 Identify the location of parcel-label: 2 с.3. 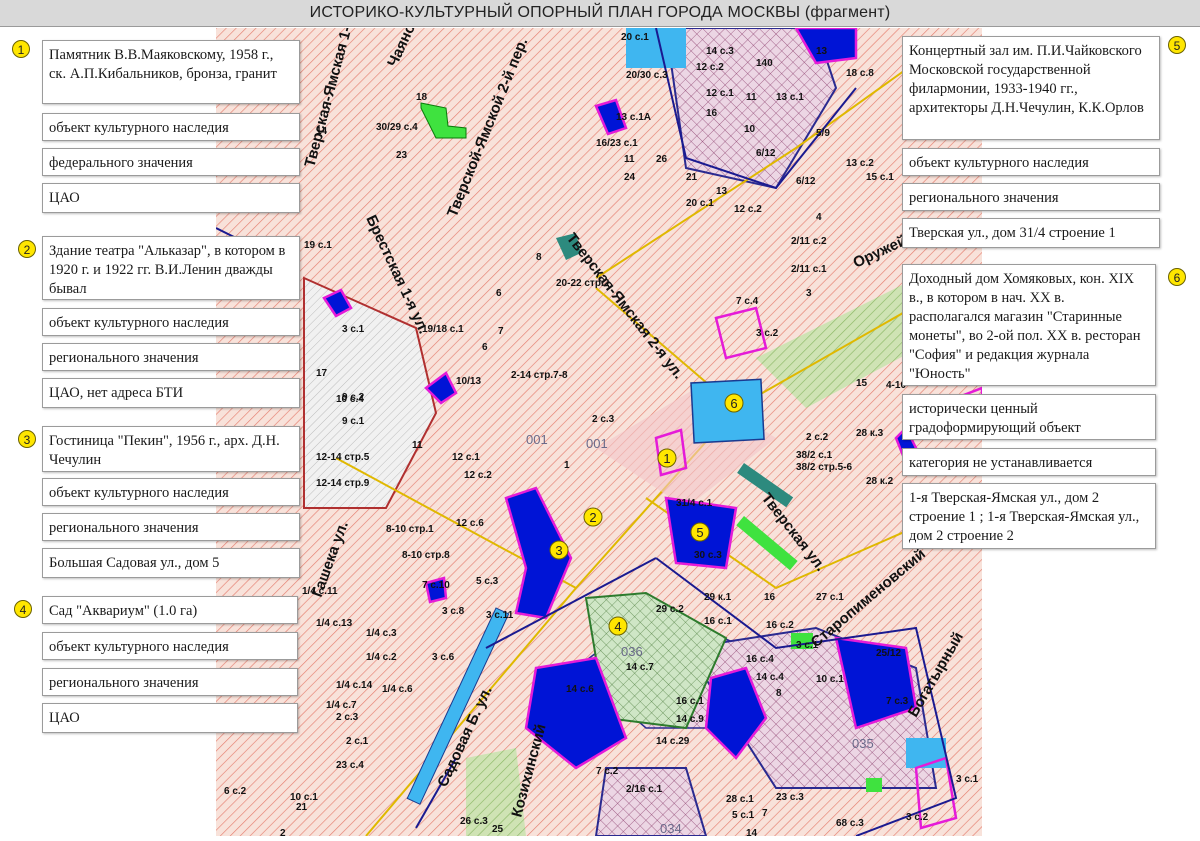
(347, 717).